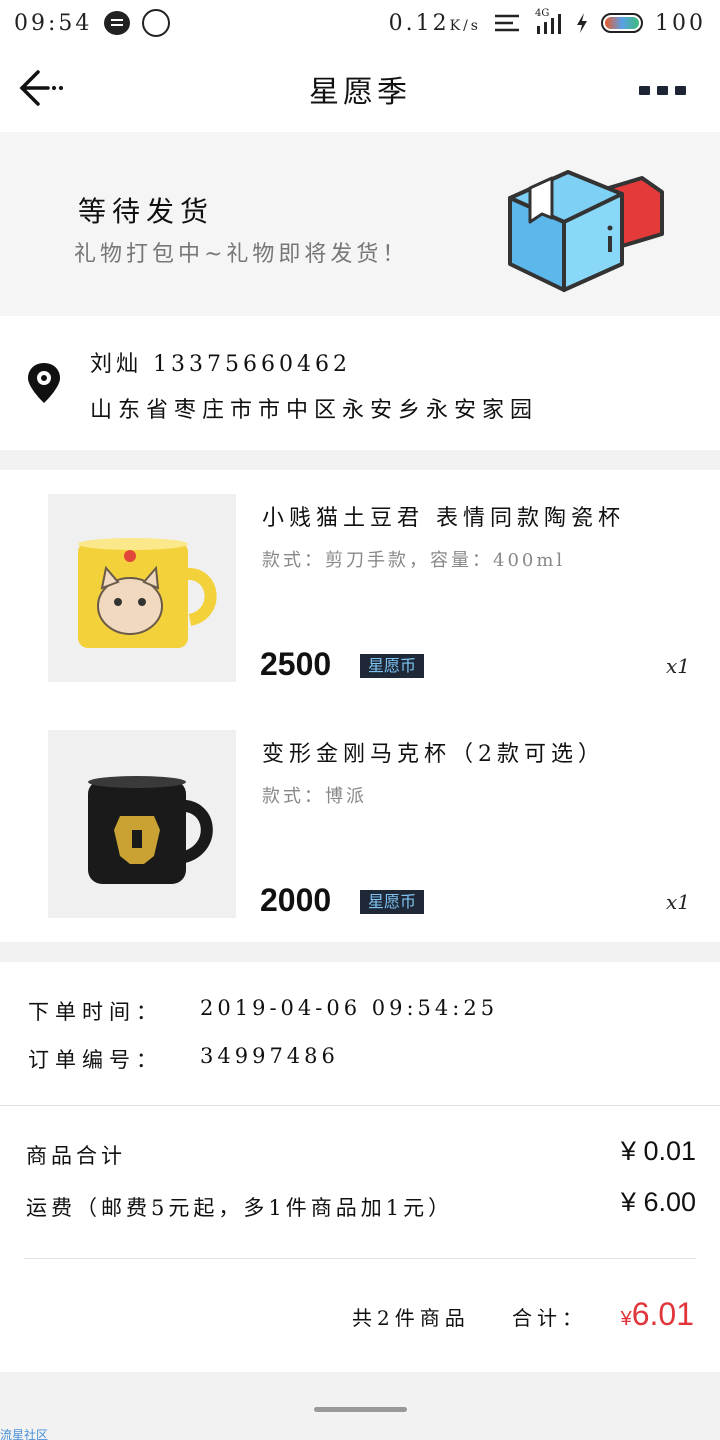 Image resolution: width=720 pixels, height=1440 pixels. Describe the element at coordinates (419, 23) in the screenshot. I see `net-speed-value: 0.12` at that location.